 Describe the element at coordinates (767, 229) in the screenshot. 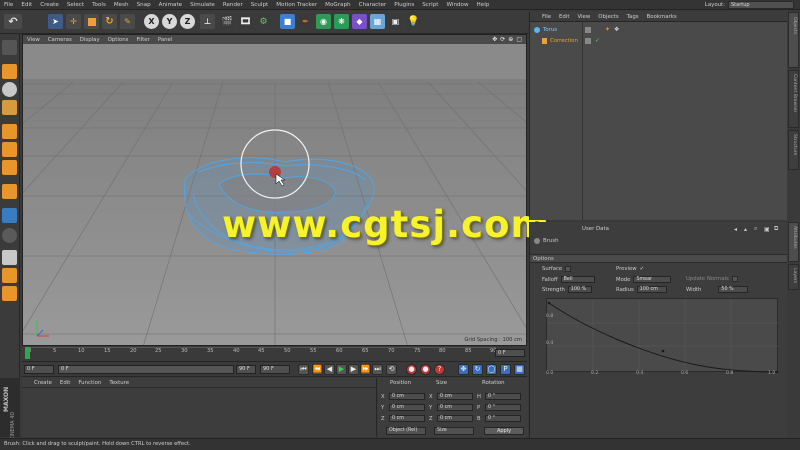

I see `lock-icon: ▣` at that location.